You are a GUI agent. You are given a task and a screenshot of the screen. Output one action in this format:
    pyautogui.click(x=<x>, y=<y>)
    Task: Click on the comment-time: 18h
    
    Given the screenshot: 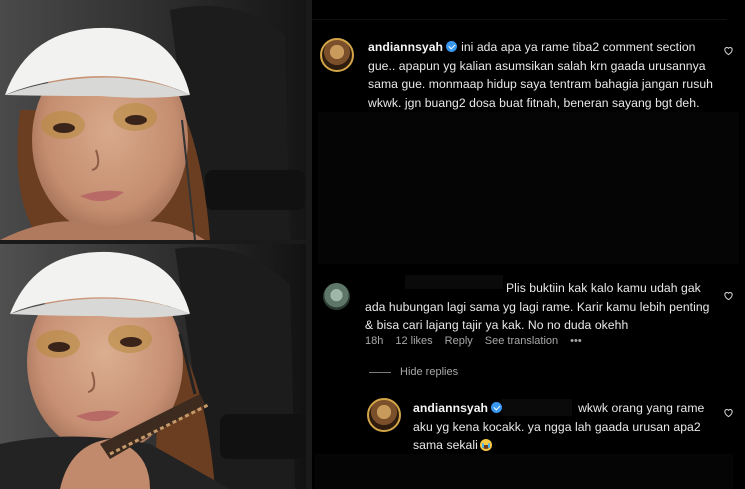 What is the action you would take?
    pyautogui.click(x=374, y=341)
    